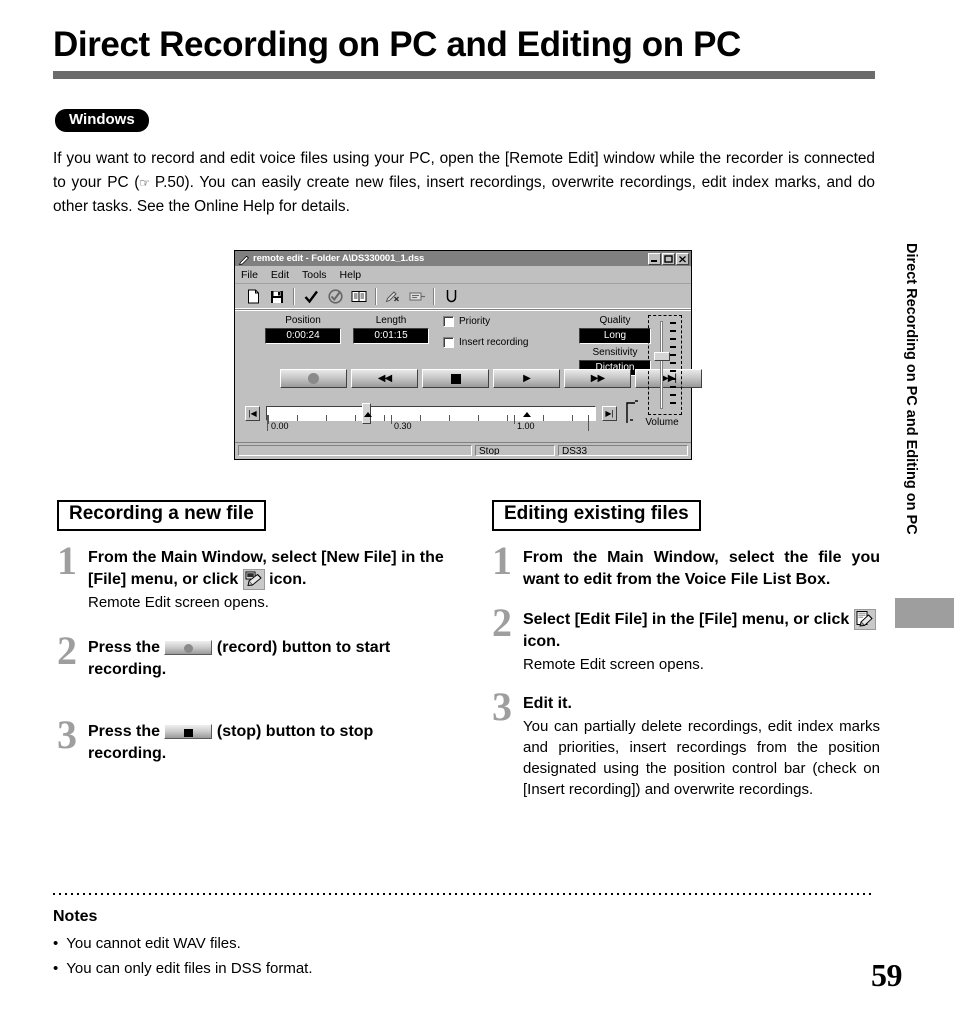 This screenshot has width=954, height=1024. I want to click on position-value: 0:00:24, so click(303, 336).